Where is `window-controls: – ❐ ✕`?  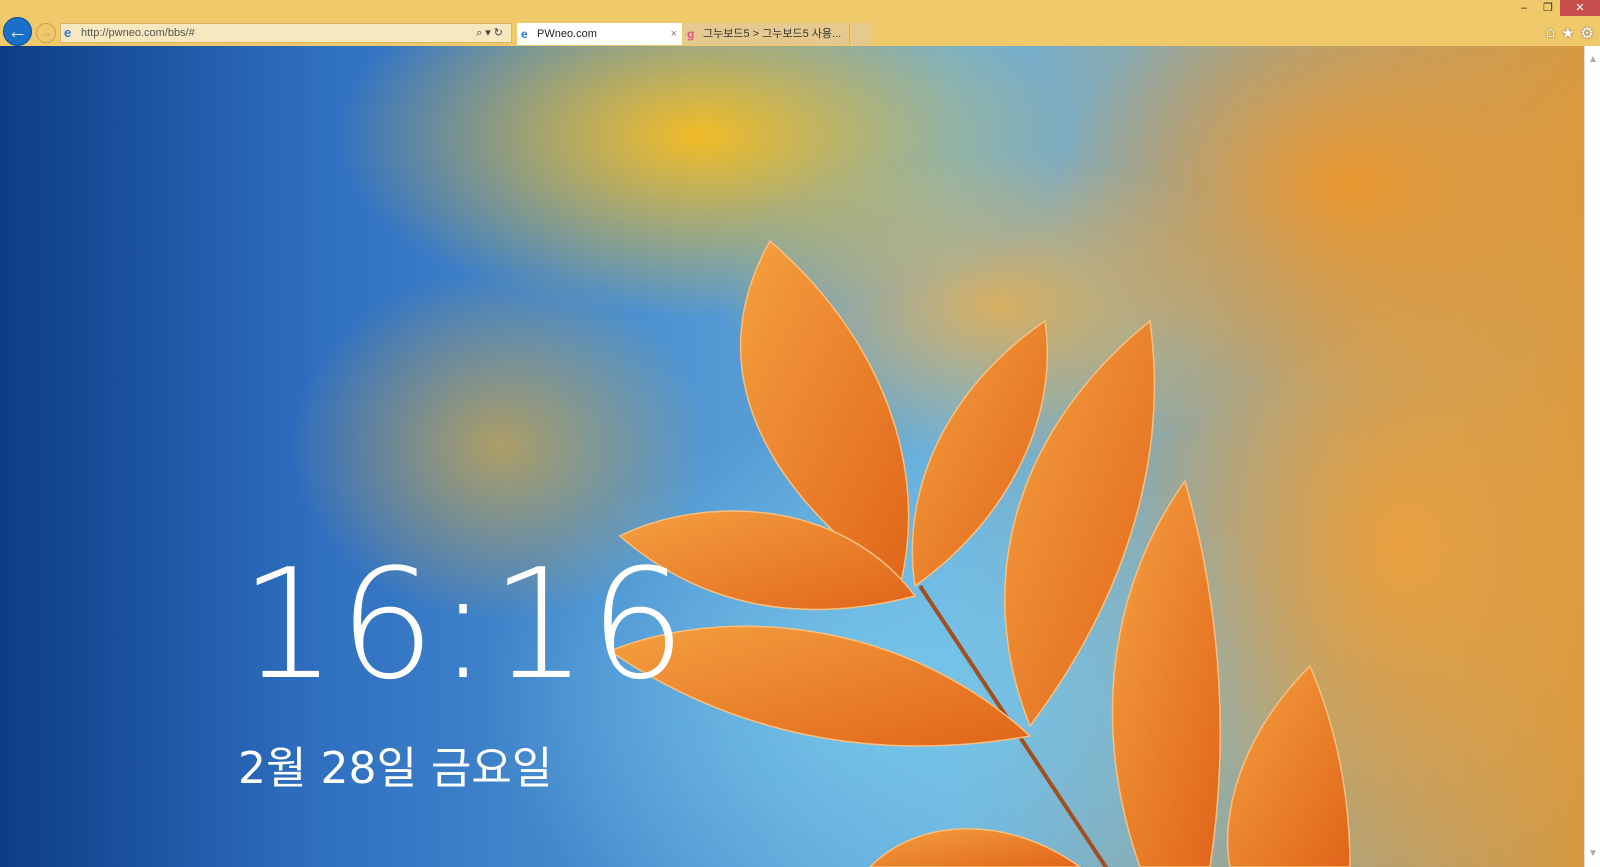
window-controls: – ❐ ✕ is located at coordinates (1556, 8).